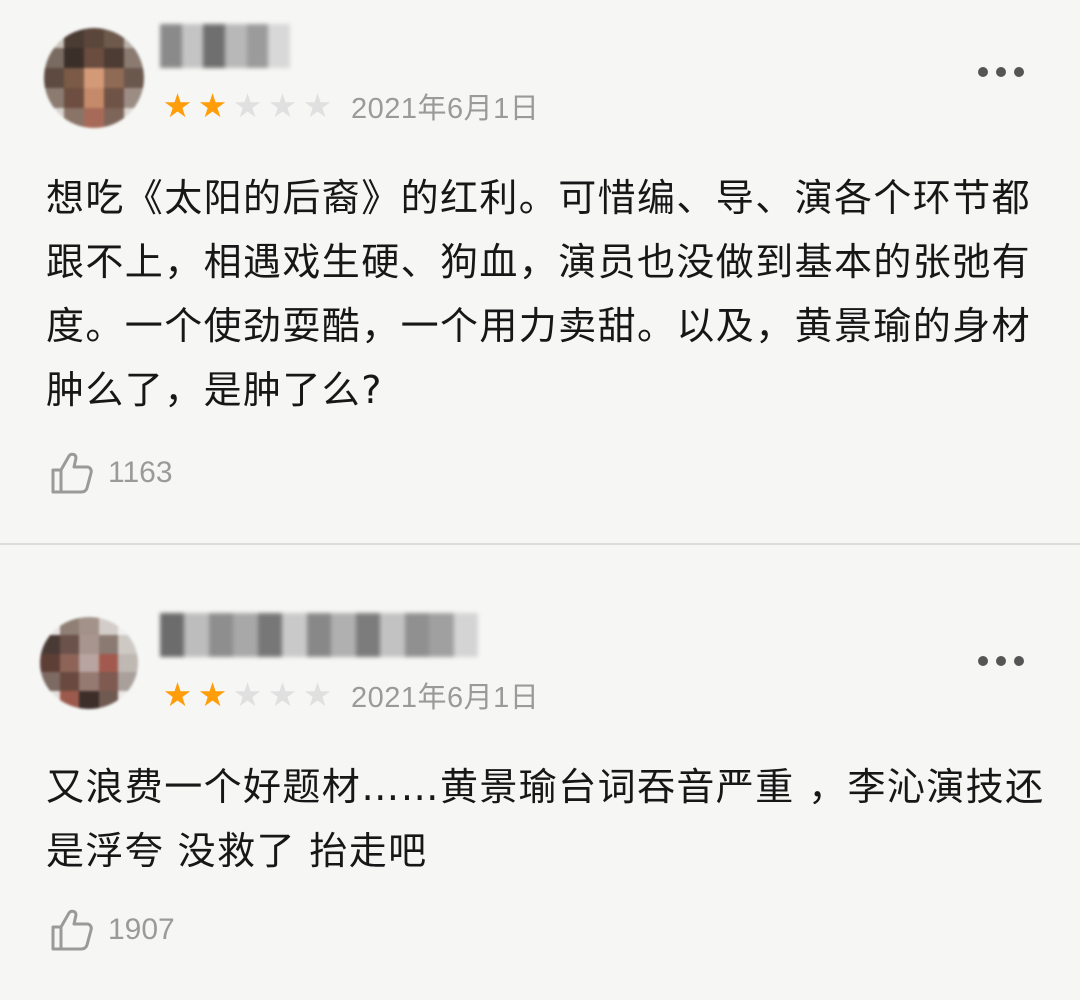  I want to click on like-count: 1163, so click(140, 472).